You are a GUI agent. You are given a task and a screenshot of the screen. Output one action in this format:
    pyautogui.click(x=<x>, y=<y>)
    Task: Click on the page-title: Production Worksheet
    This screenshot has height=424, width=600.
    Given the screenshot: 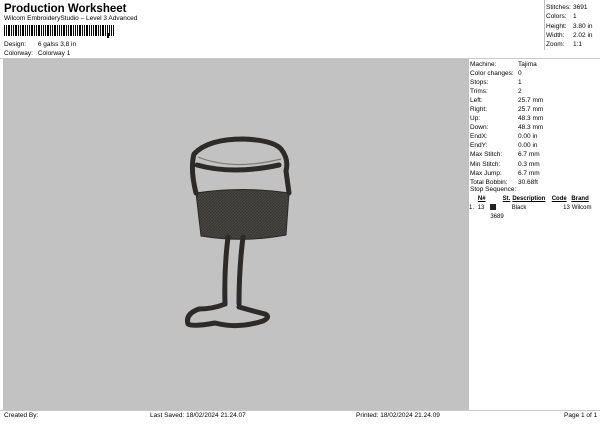 What is the action you would take?
    pyautogui.click(x=65, y=9)
    